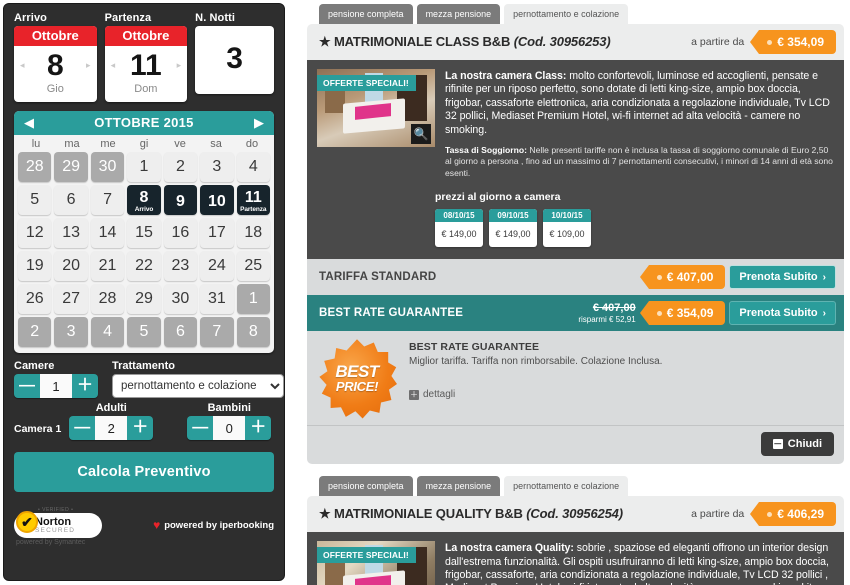 The height and width of the screenshot is (585, 850). Describe the element at coordinates (144, 299) in the screenshot. I see `calendar-day-29: 29` at that location.